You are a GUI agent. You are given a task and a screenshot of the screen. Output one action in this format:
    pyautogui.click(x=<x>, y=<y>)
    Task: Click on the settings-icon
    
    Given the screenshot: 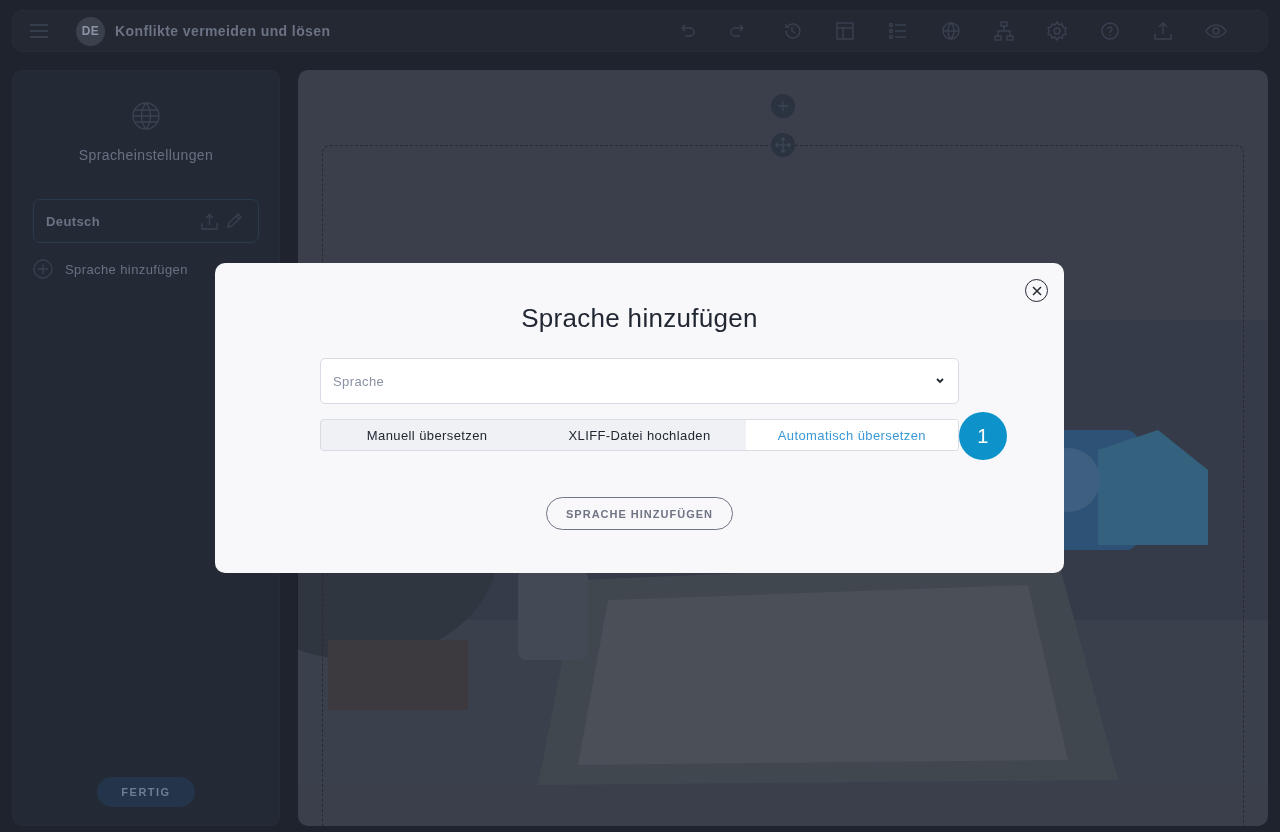 What is the action you would take?
    pyautogui.click(x=1057, y=31)
    